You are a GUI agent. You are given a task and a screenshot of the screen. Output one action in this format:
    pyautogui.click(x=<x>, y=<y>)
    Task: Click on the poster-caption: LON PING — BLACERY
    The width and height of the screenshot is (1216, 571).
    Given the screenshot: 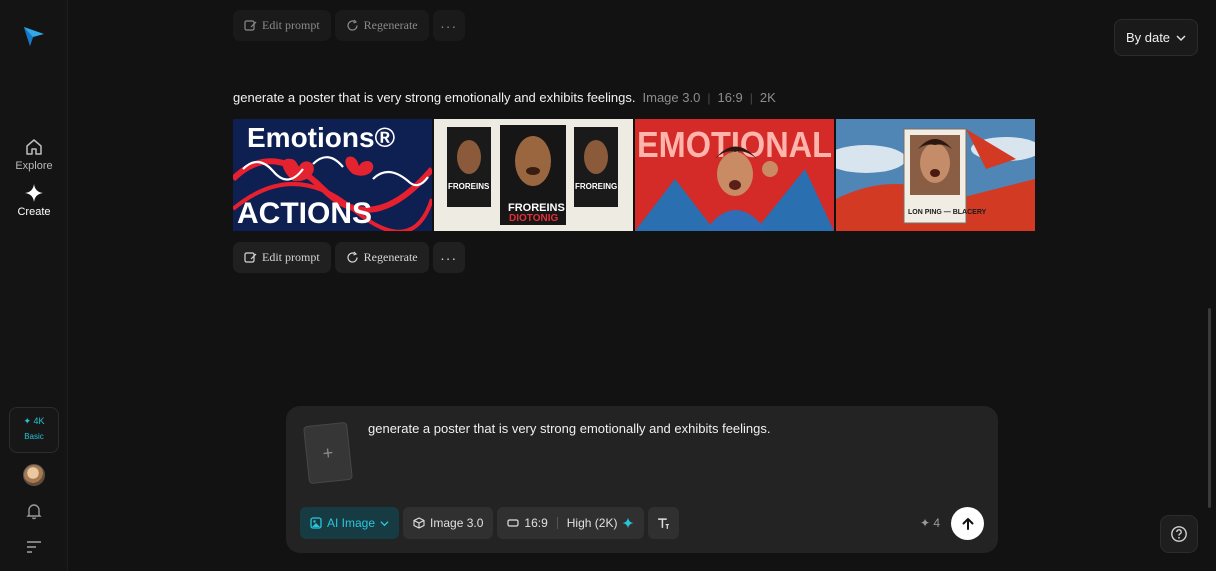 What is the action you would take?
    pyautogui.click(x=947, y=212)
    